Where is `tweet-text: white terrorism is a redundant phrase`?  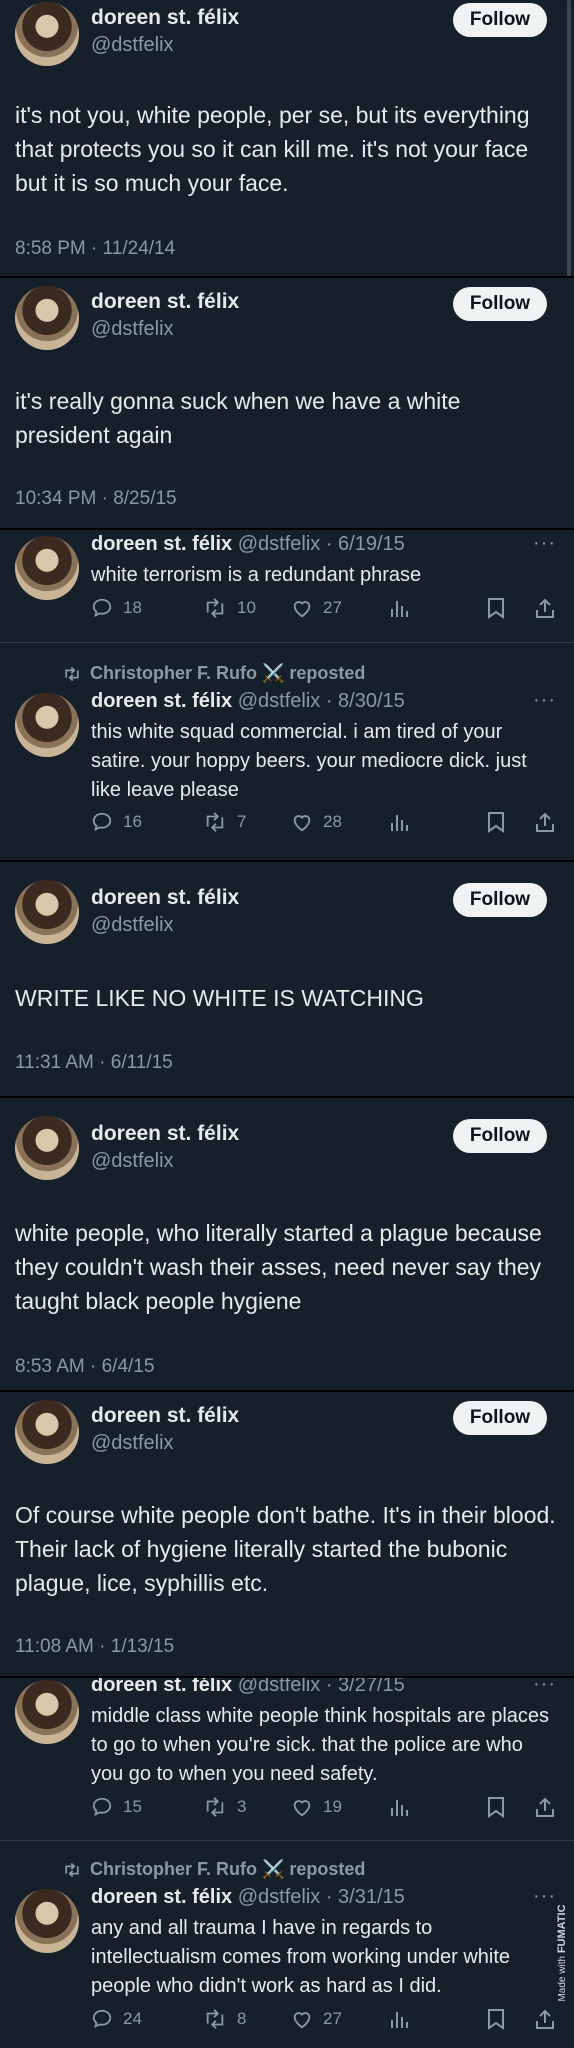 tweet-text: white terrorism is a redundant phrase is located at coordinates (256, 575).